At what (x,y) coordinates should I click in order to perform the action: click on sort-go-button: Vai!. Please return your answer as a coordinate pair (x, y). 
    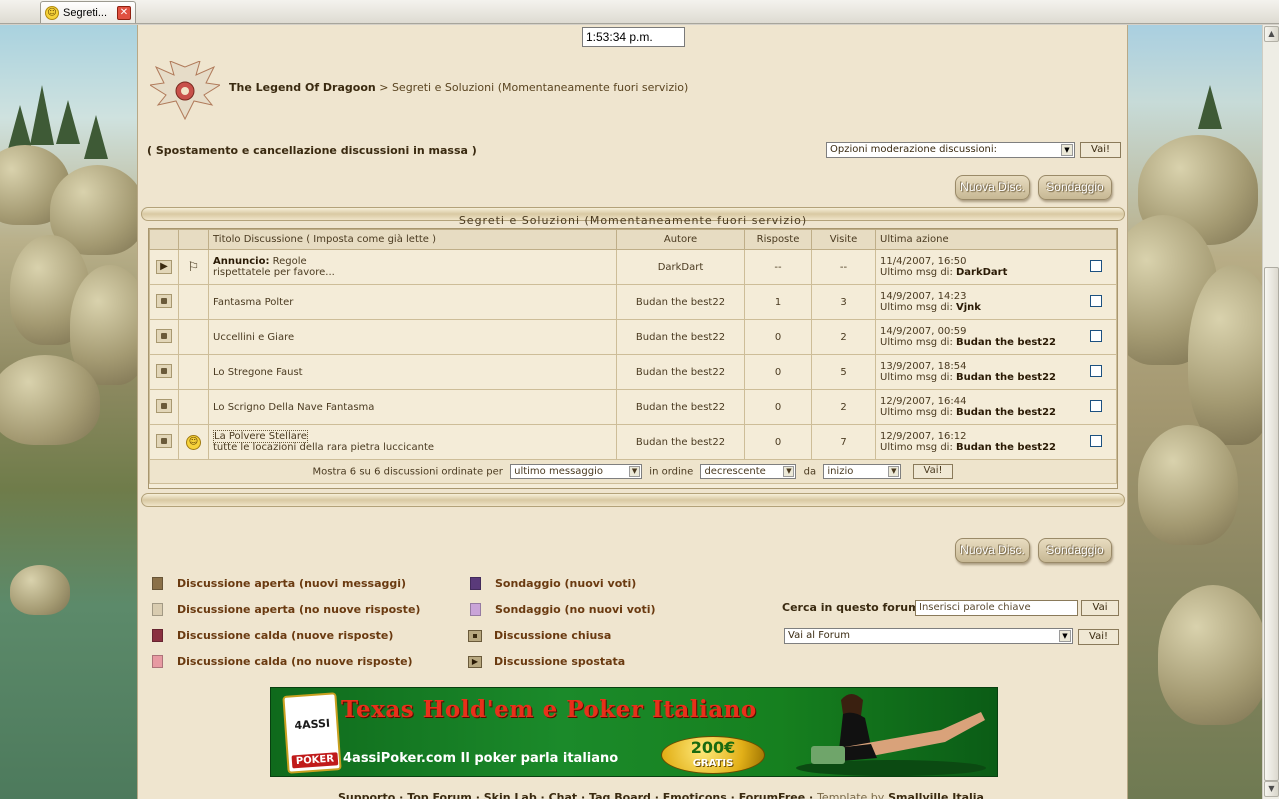
    Looking at the image, I should click on (933, 471).